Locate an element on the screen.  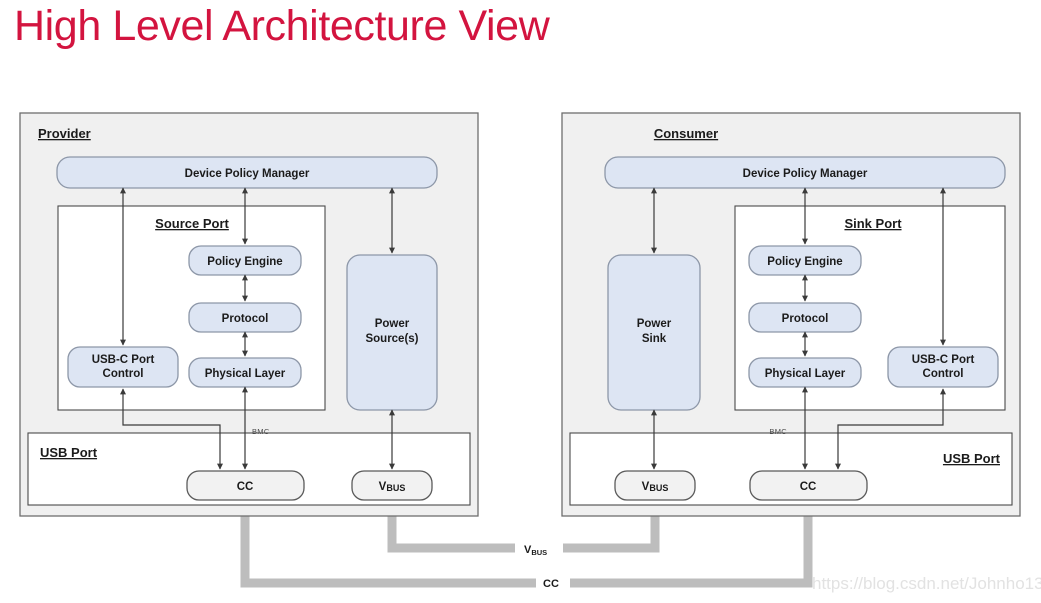
provider-usb-c-port-control-label-line1: USB-C Port is located at coordinates (123, 360).